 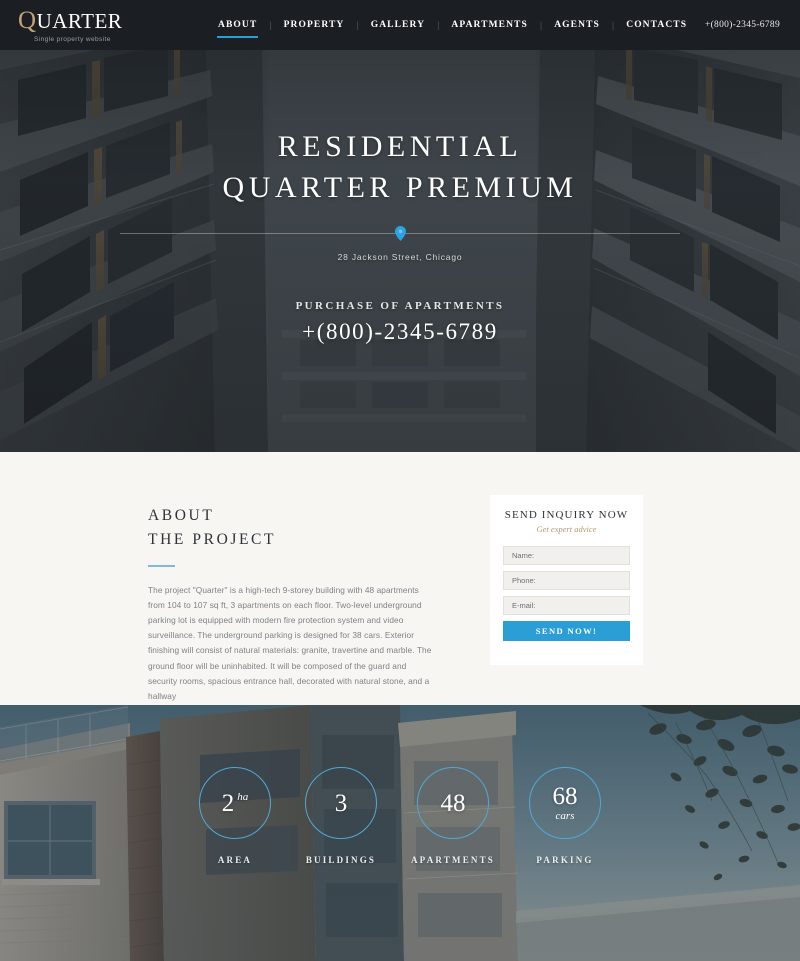 I want to click on stat-value-wrapper: 3, so click(x=341, y=803).